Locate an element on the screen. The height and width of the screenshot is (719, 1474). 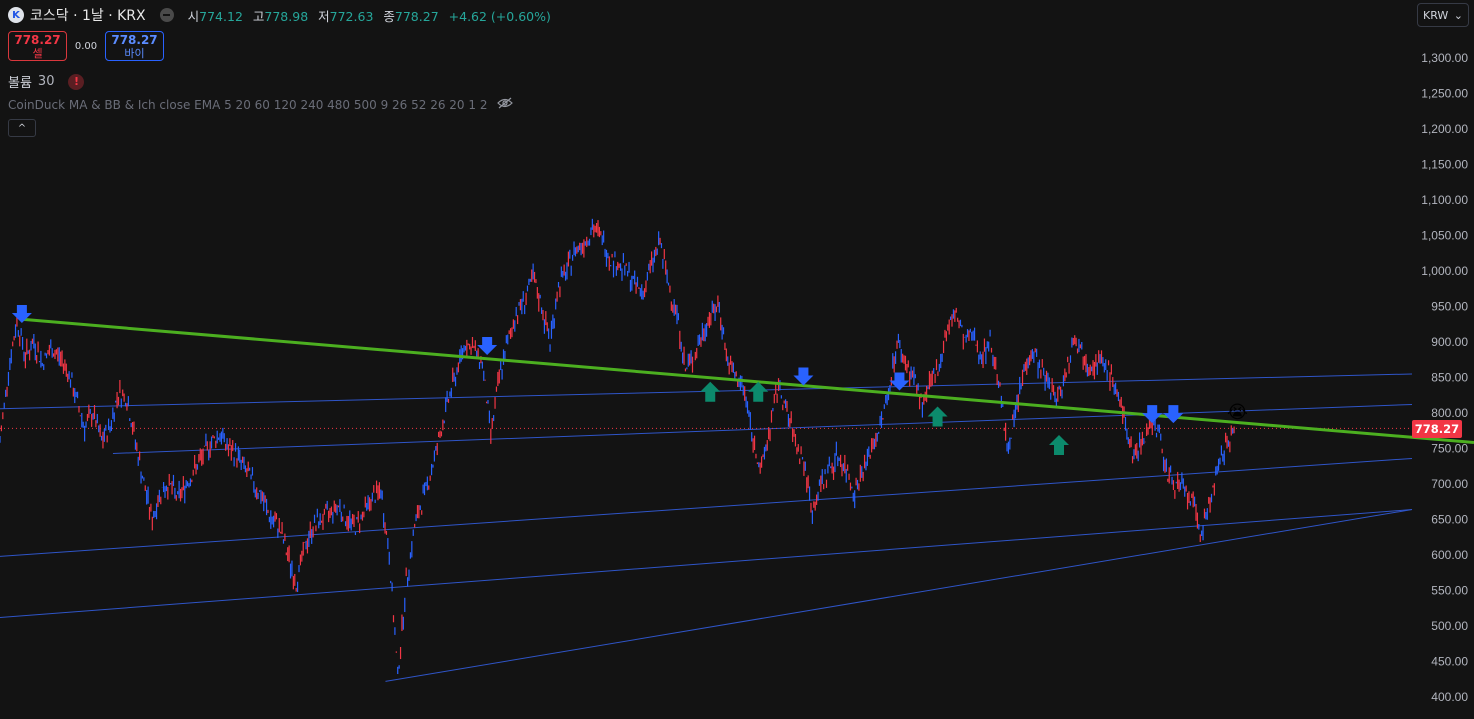
warning-icon: ! is located at coordinates (76, 81).